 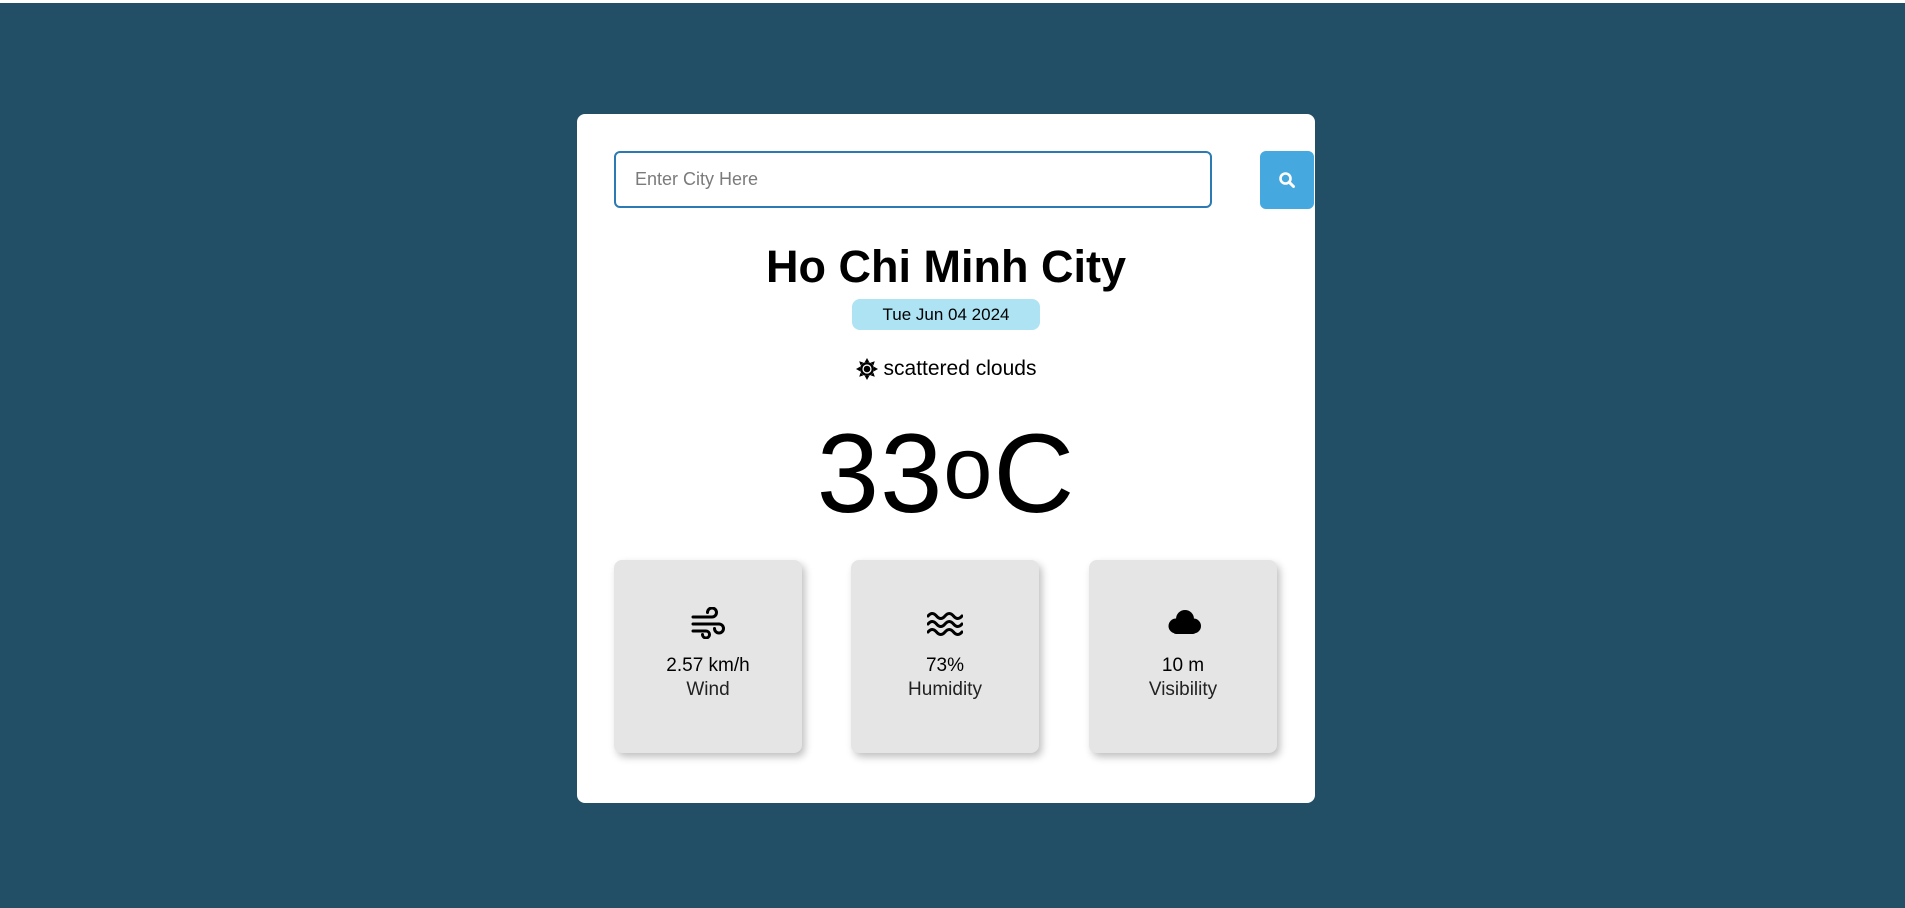 What do you see at coordinates (708, 665) in the screenshot?
I see `wind-value: 2.57 km/h` at bounding box center [708, 665].